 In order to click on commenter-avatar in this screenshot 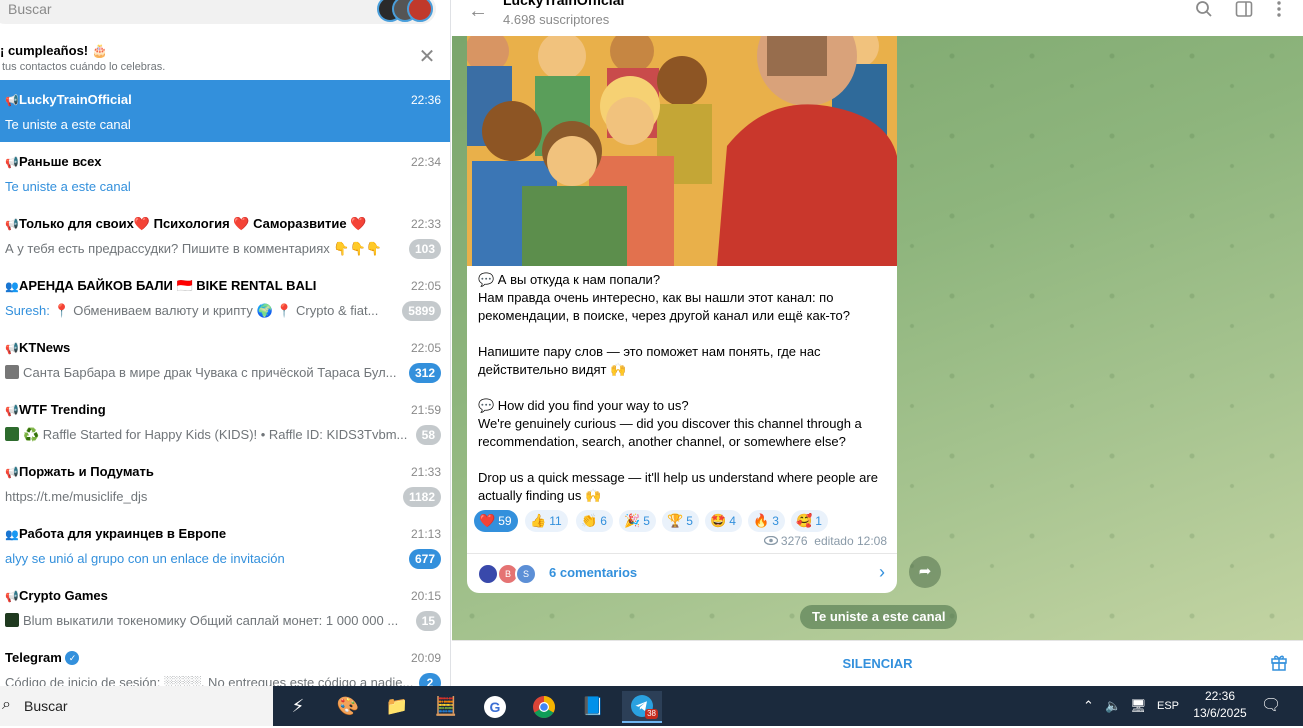, I will do `click(488, 574)`.